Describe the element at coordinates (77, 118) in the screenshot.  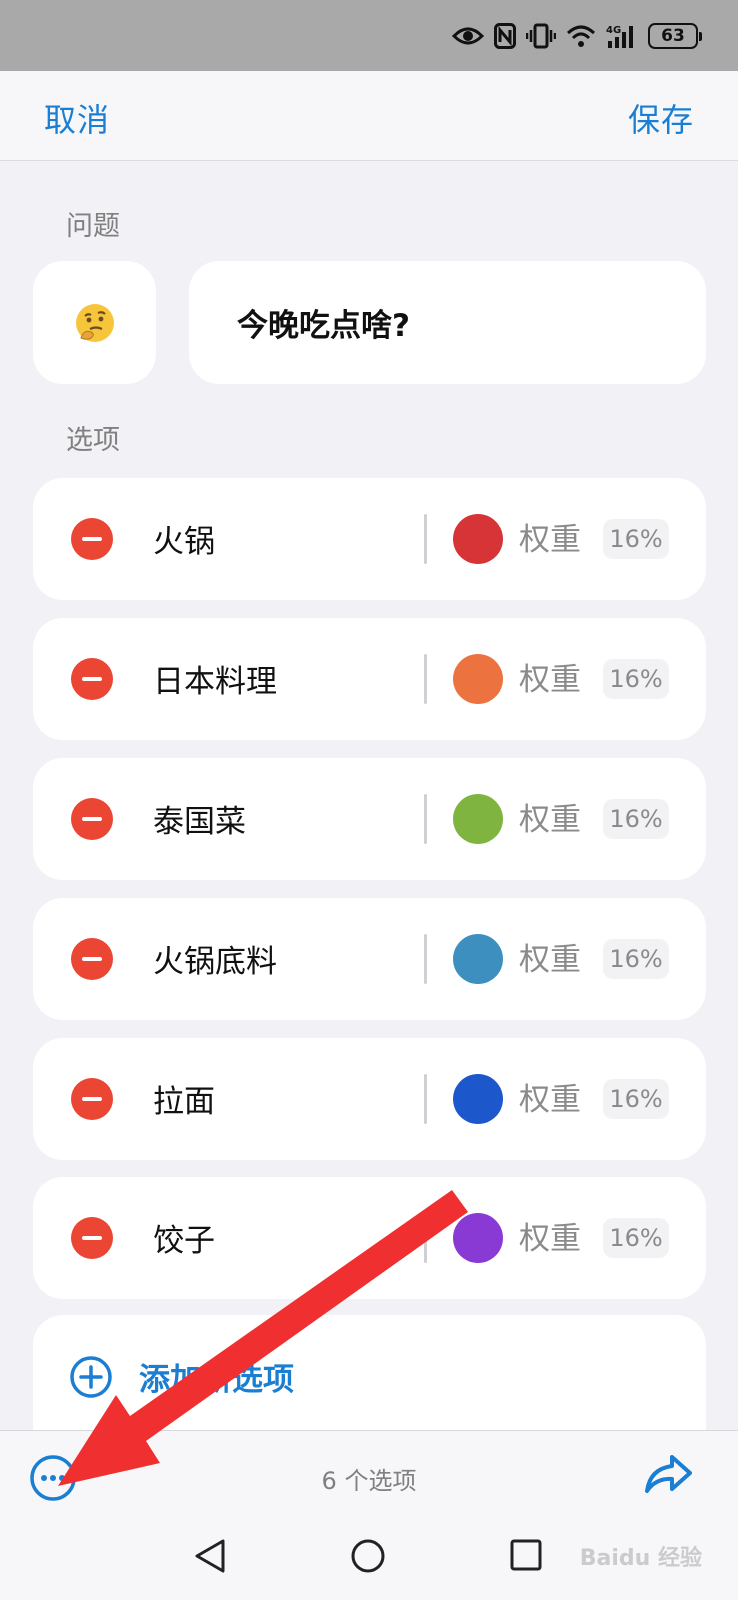
I see `cancel-button: 取消` at that location.